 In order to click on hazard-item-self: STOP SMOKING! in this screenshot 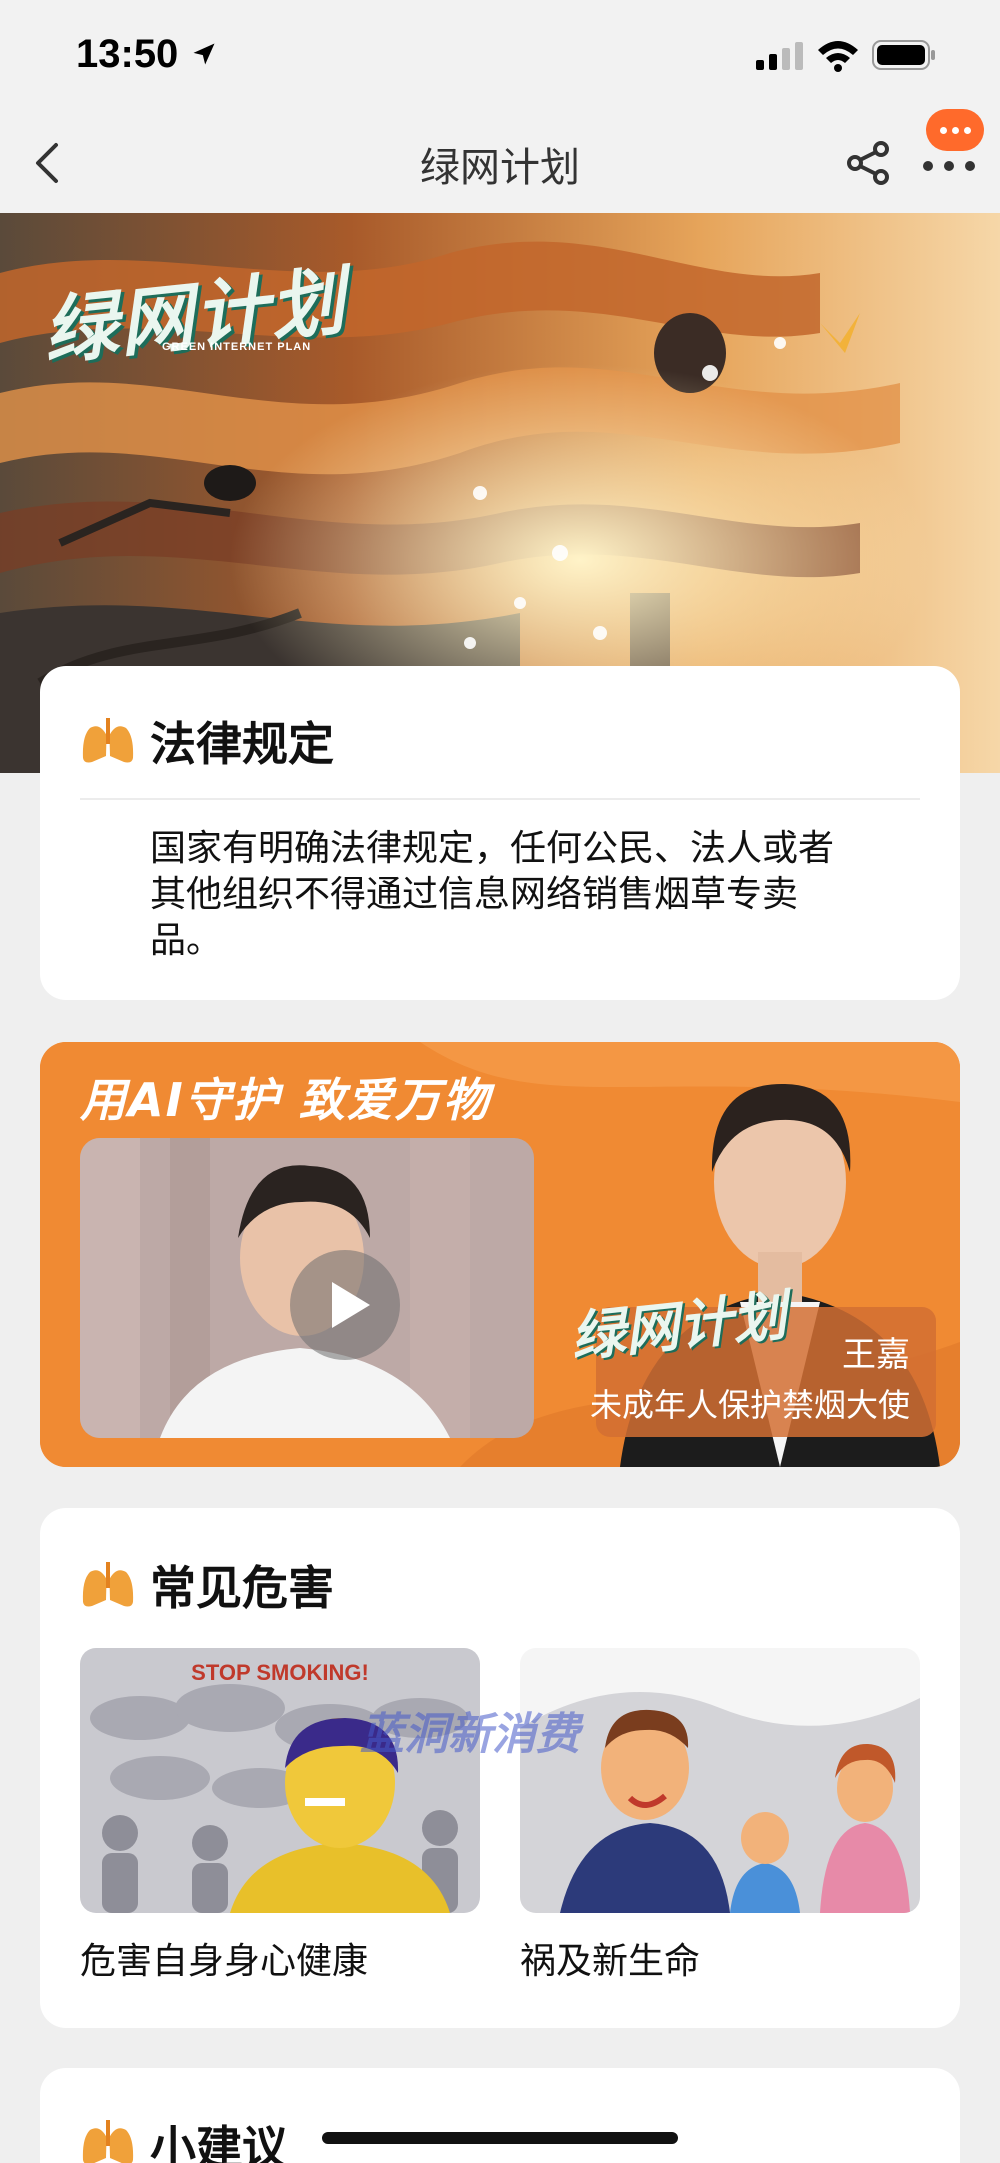, I will do `click(280, 1780)`.